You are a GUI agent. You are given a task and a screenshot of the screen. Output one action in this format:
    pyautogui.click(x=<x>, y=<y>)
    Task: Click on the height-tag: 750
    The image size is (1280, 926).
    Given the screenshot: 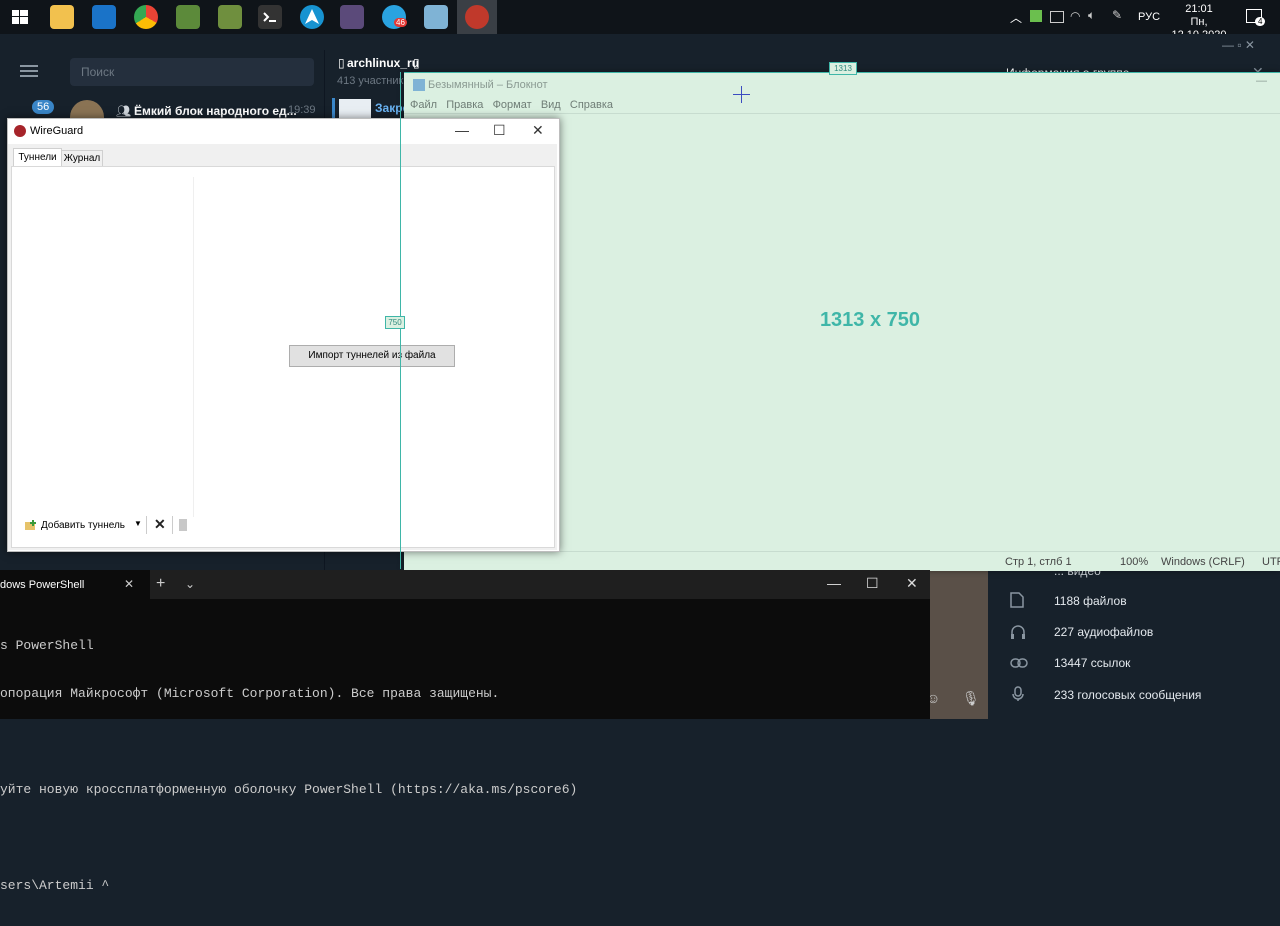 What is the action you would take?
    pyautogui.click(x=395, y=322)
    